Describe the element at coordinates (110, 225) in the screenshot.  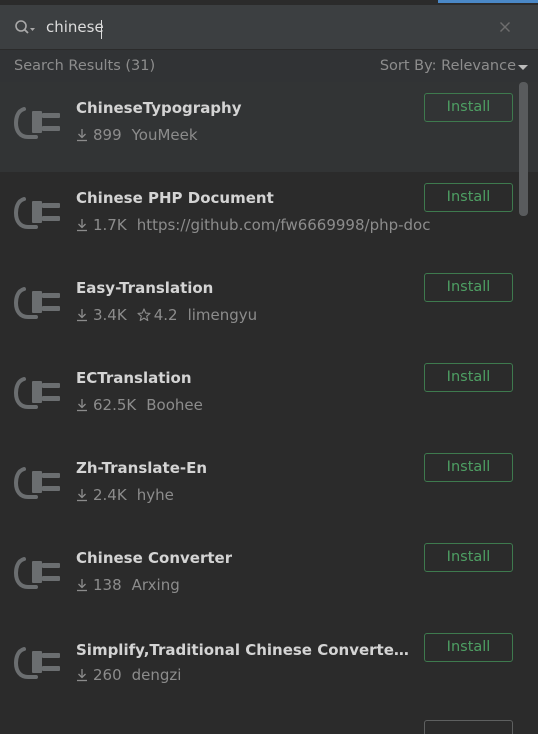
I see `download-count: 1.7K` at that location.